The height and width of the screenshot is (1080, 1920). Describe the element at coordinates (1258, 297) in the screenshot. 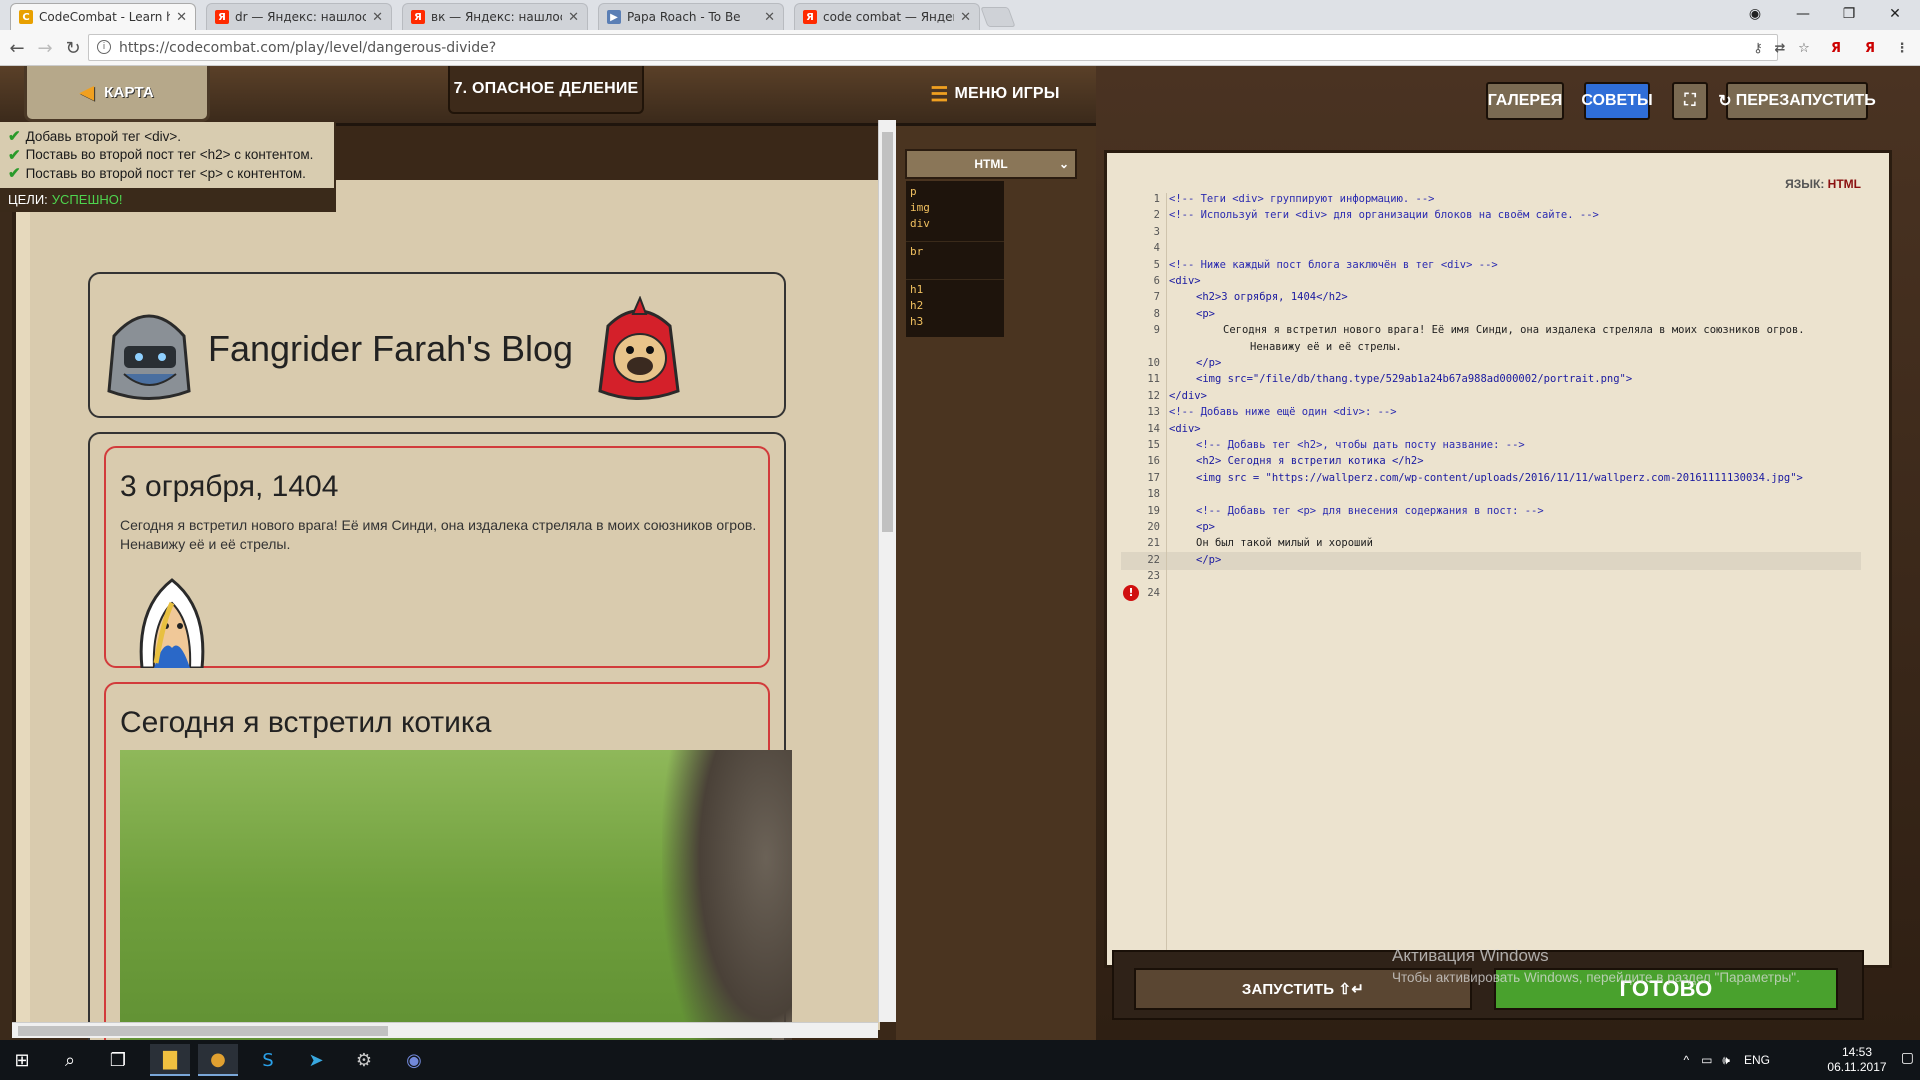

I see `code-line: <h2>3 огрября, 1404</h2>` at that location.